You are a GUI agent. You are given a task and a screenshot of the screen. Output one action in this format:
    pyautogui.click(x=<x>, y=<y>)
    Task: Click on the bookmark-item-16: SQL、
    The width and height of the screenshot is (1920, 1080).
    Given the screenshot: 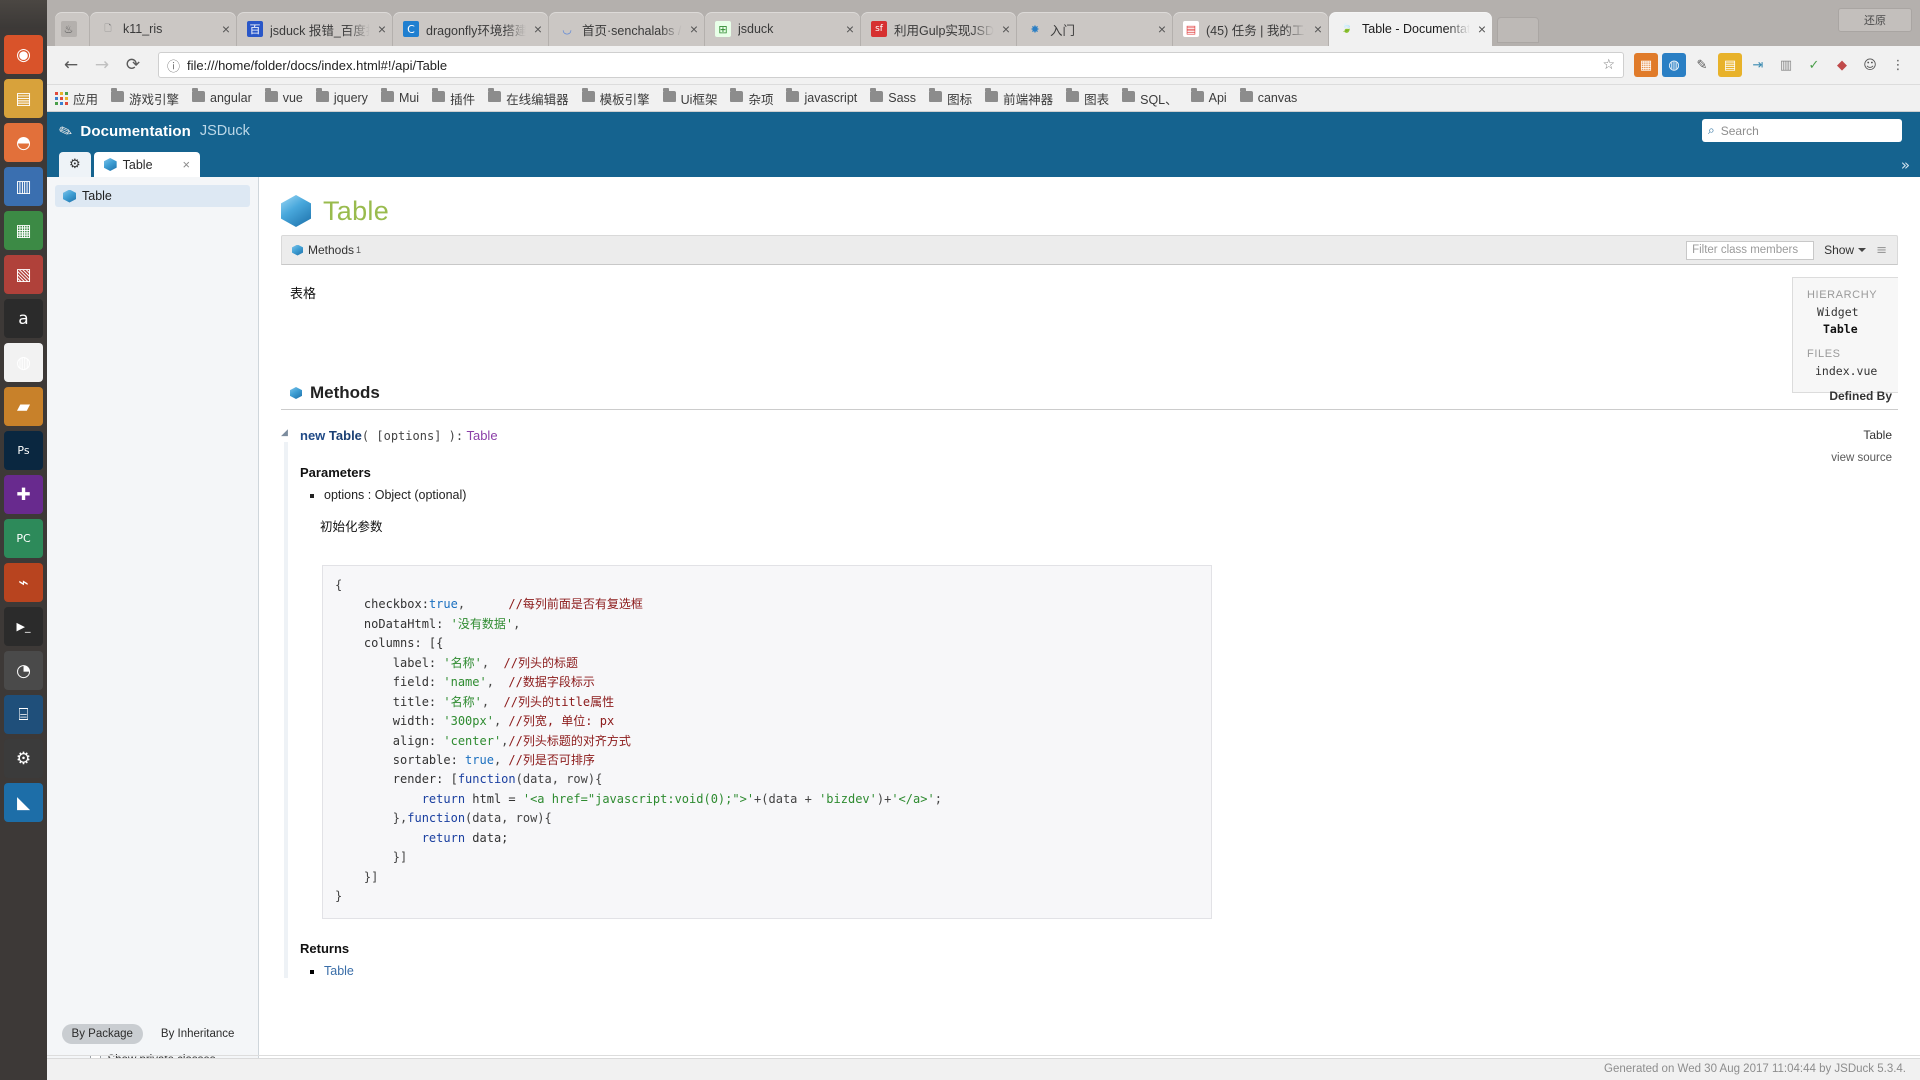 What is the action you would take?
    pyautogui.click(x=1150, y=98)
    